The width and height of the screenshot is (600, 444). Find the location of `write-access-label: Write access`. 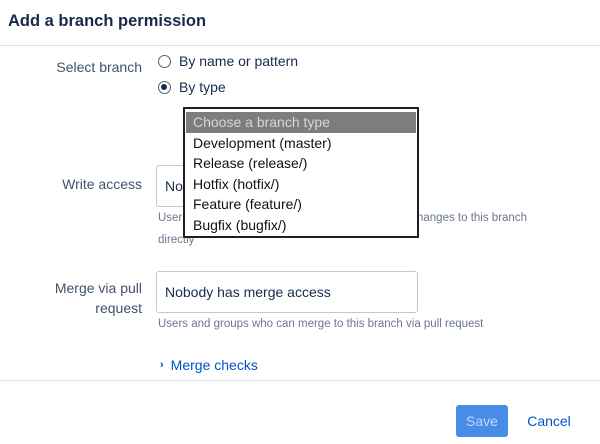

write-access-label: Write access is located at coordinates (102, 184).